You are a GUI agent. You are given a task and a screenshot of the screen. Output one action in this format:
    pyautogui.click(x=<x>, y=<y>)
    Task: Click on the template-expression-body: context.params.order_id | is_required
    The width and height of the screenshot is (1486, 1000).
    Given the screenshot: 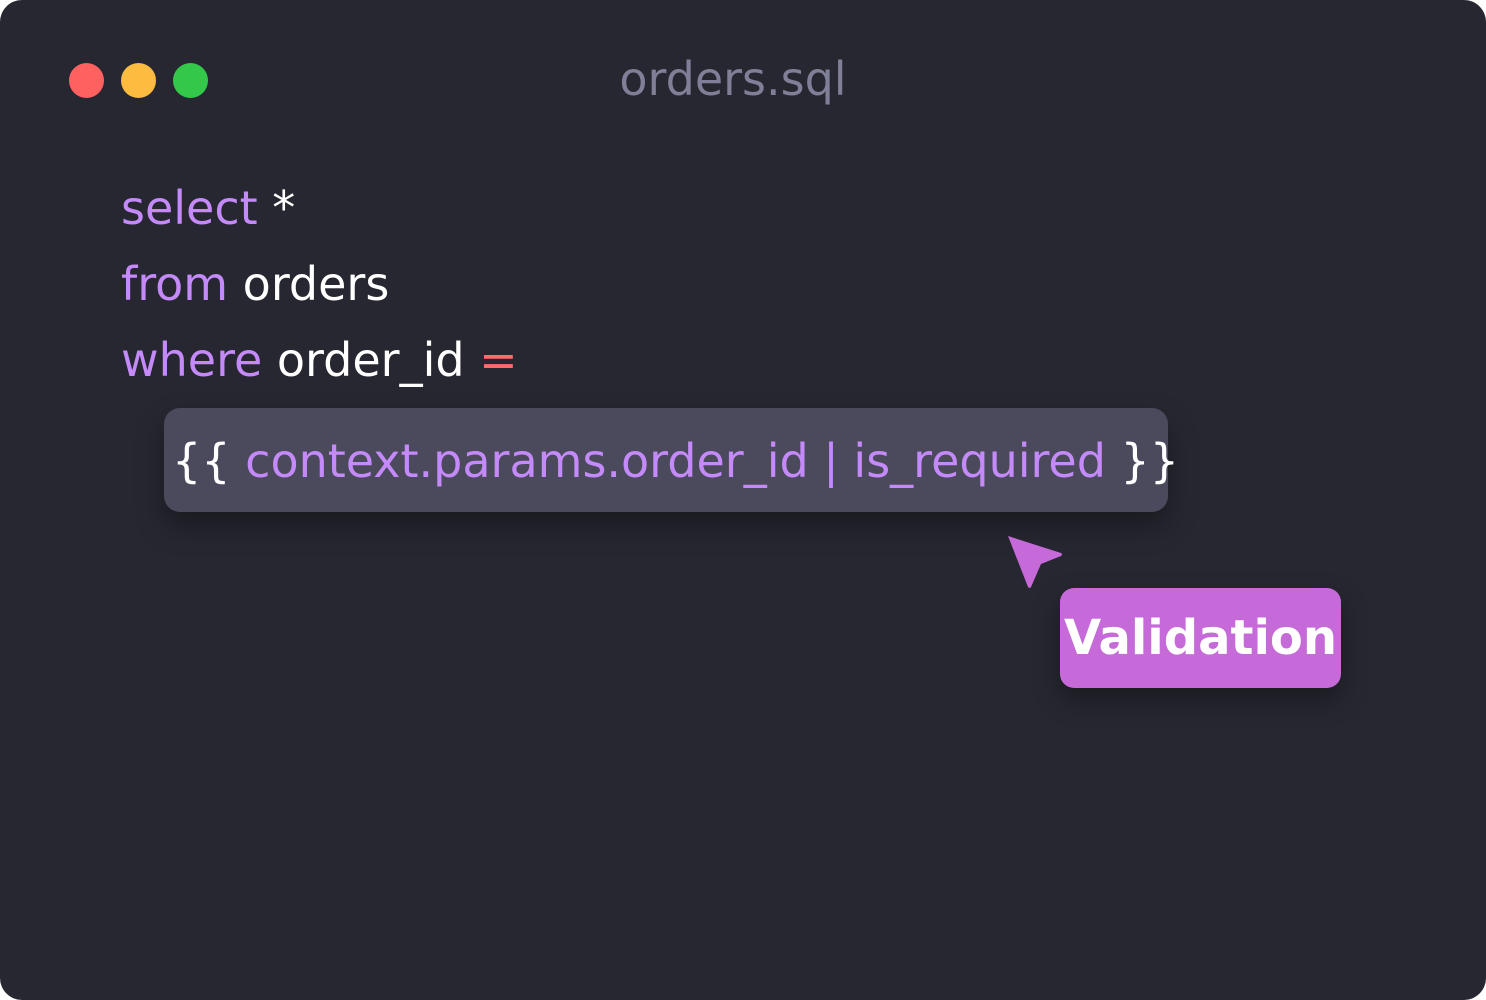 What is the action you would take?
    pyautogui.click(x=675, y=461)
    